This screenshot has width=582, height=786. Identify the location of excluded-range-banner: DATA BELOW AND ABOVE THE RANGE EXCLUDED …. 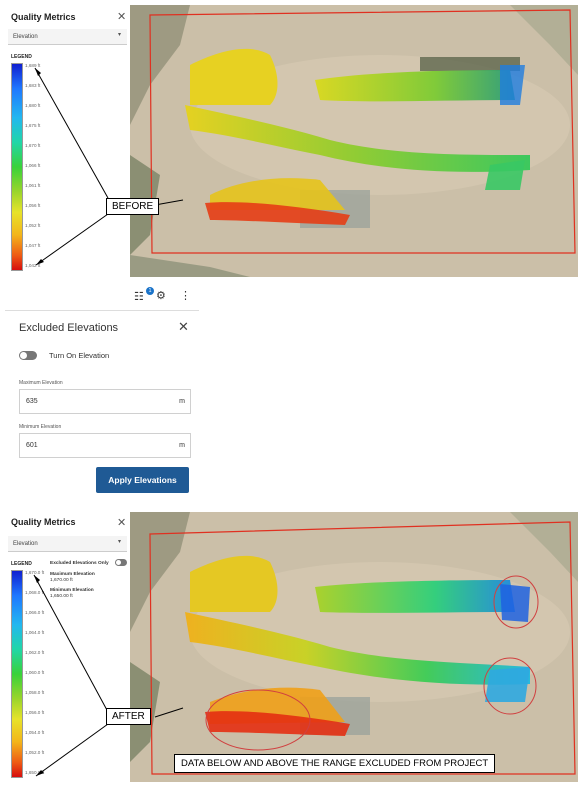
(335, 763).